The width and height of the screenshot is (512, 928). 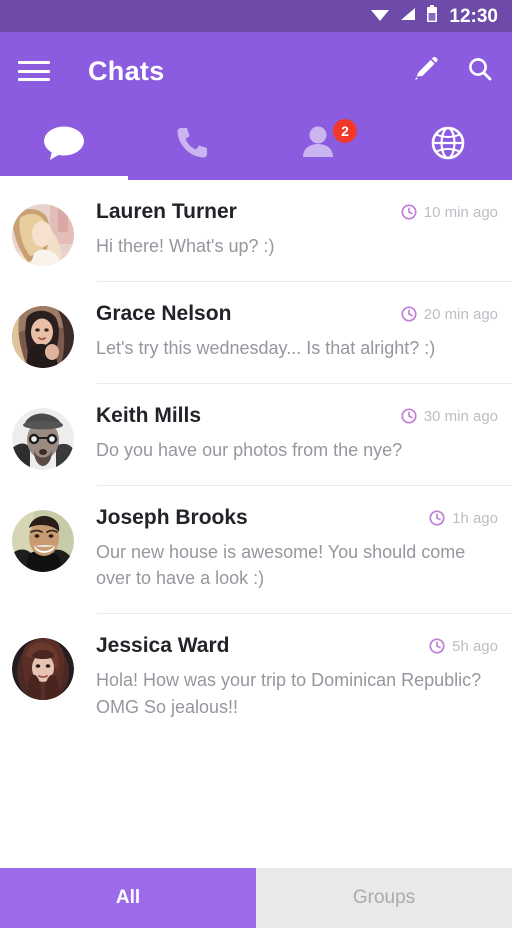 I want to click on bottom-filter-tabs: All Groups, so click(x=256, y=898).